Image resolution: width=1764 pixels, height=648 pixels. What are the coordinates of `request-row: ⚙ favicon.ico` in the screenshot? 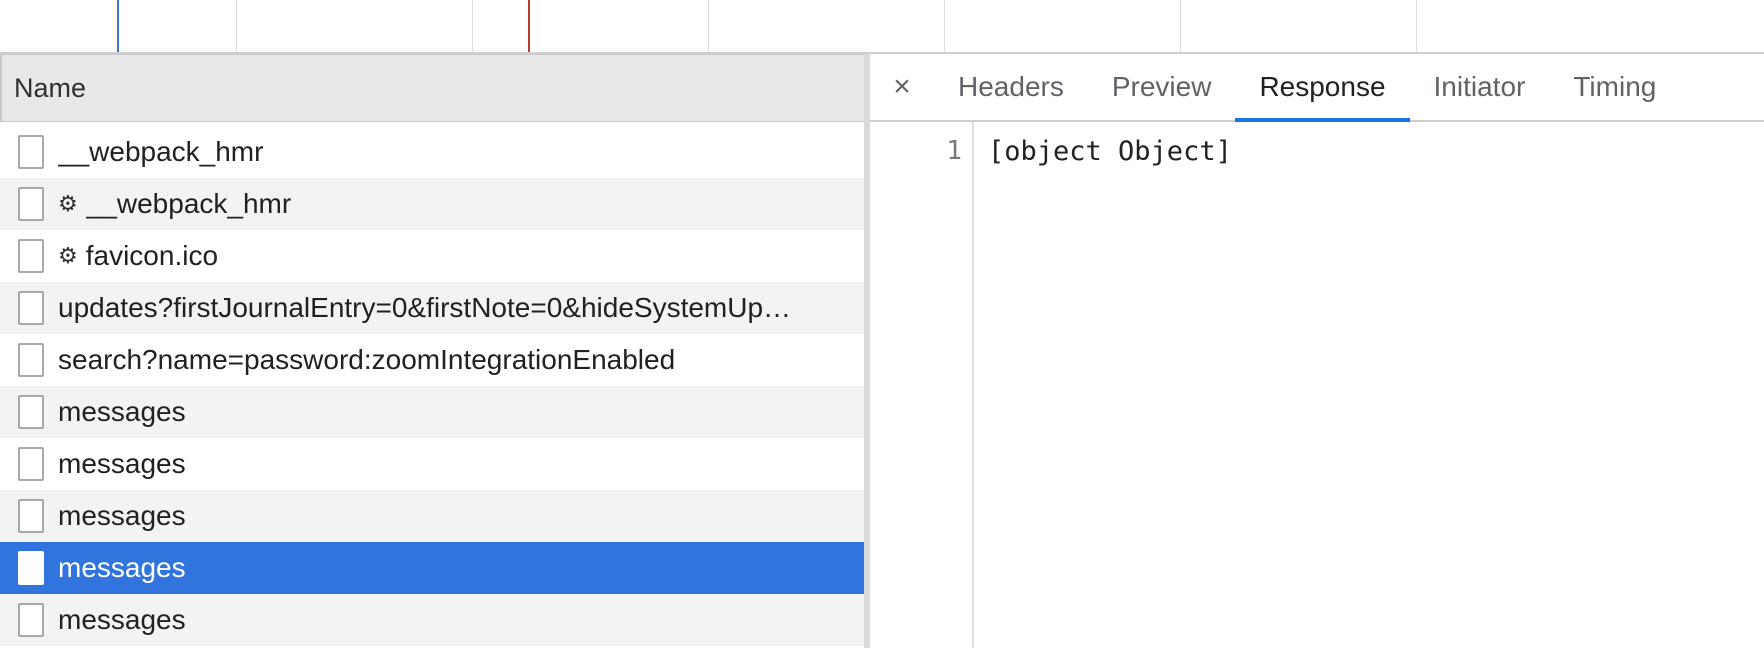 It's located at (433, 256).